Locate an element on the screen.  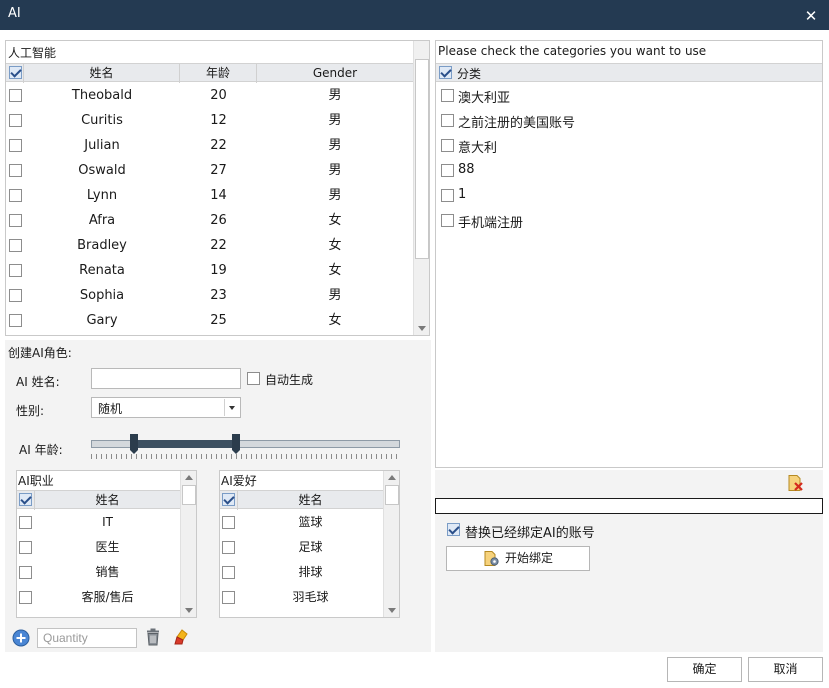
close-button: ✕ is located at coordinates (811, 16).